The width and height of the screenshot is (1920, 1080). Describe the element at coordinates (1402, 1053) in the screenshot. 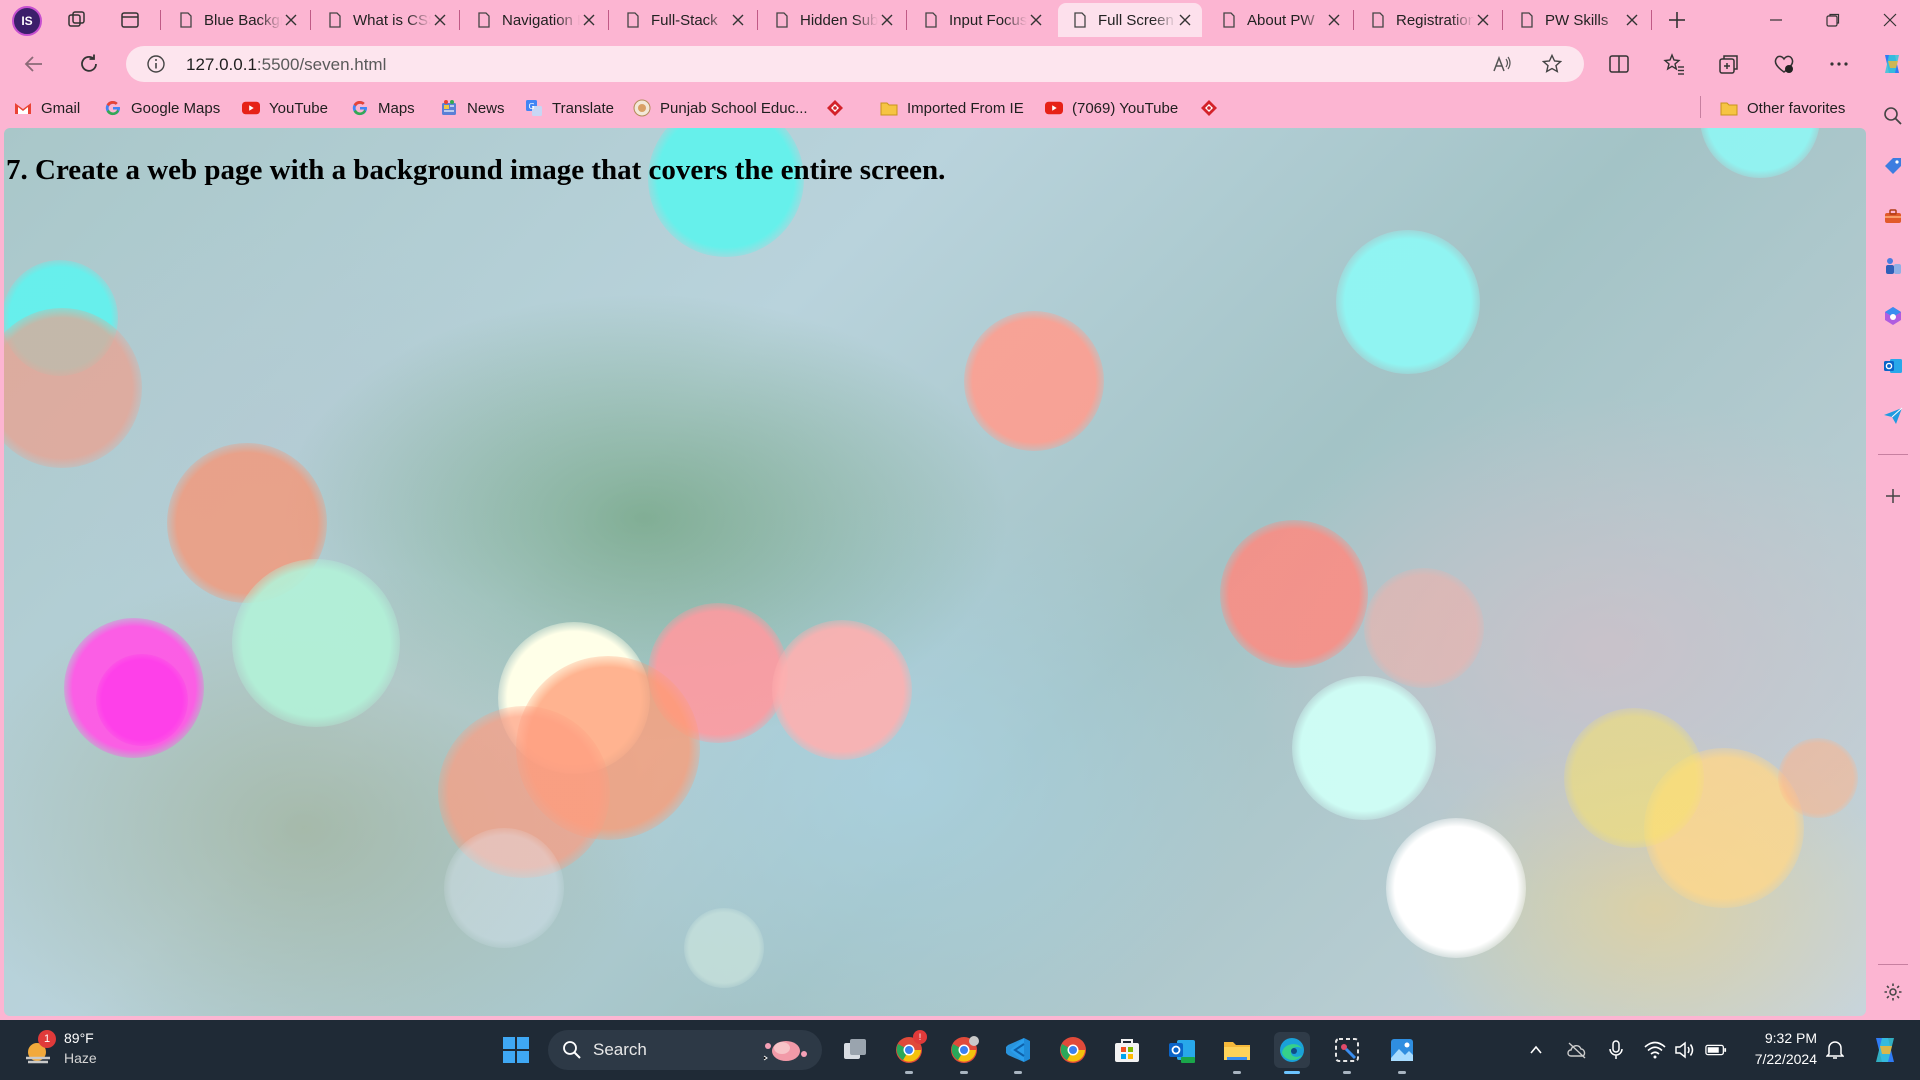

I see `photos-icon` at that location.